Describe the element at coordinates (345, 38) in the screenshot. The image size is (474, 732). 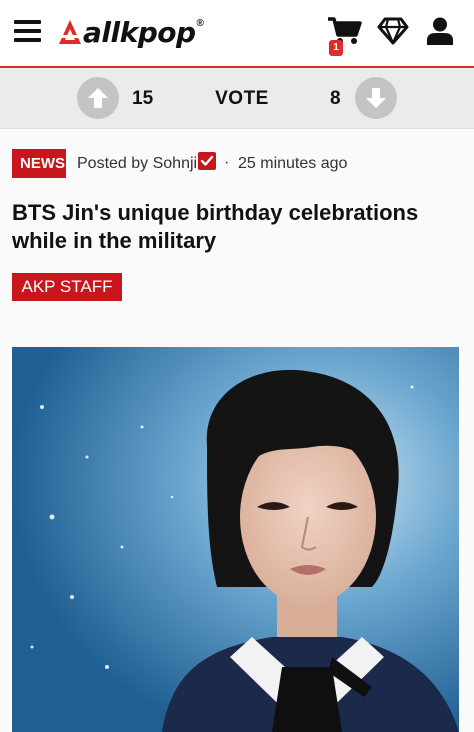
I see `shopping-cart-button: 1` at that location.